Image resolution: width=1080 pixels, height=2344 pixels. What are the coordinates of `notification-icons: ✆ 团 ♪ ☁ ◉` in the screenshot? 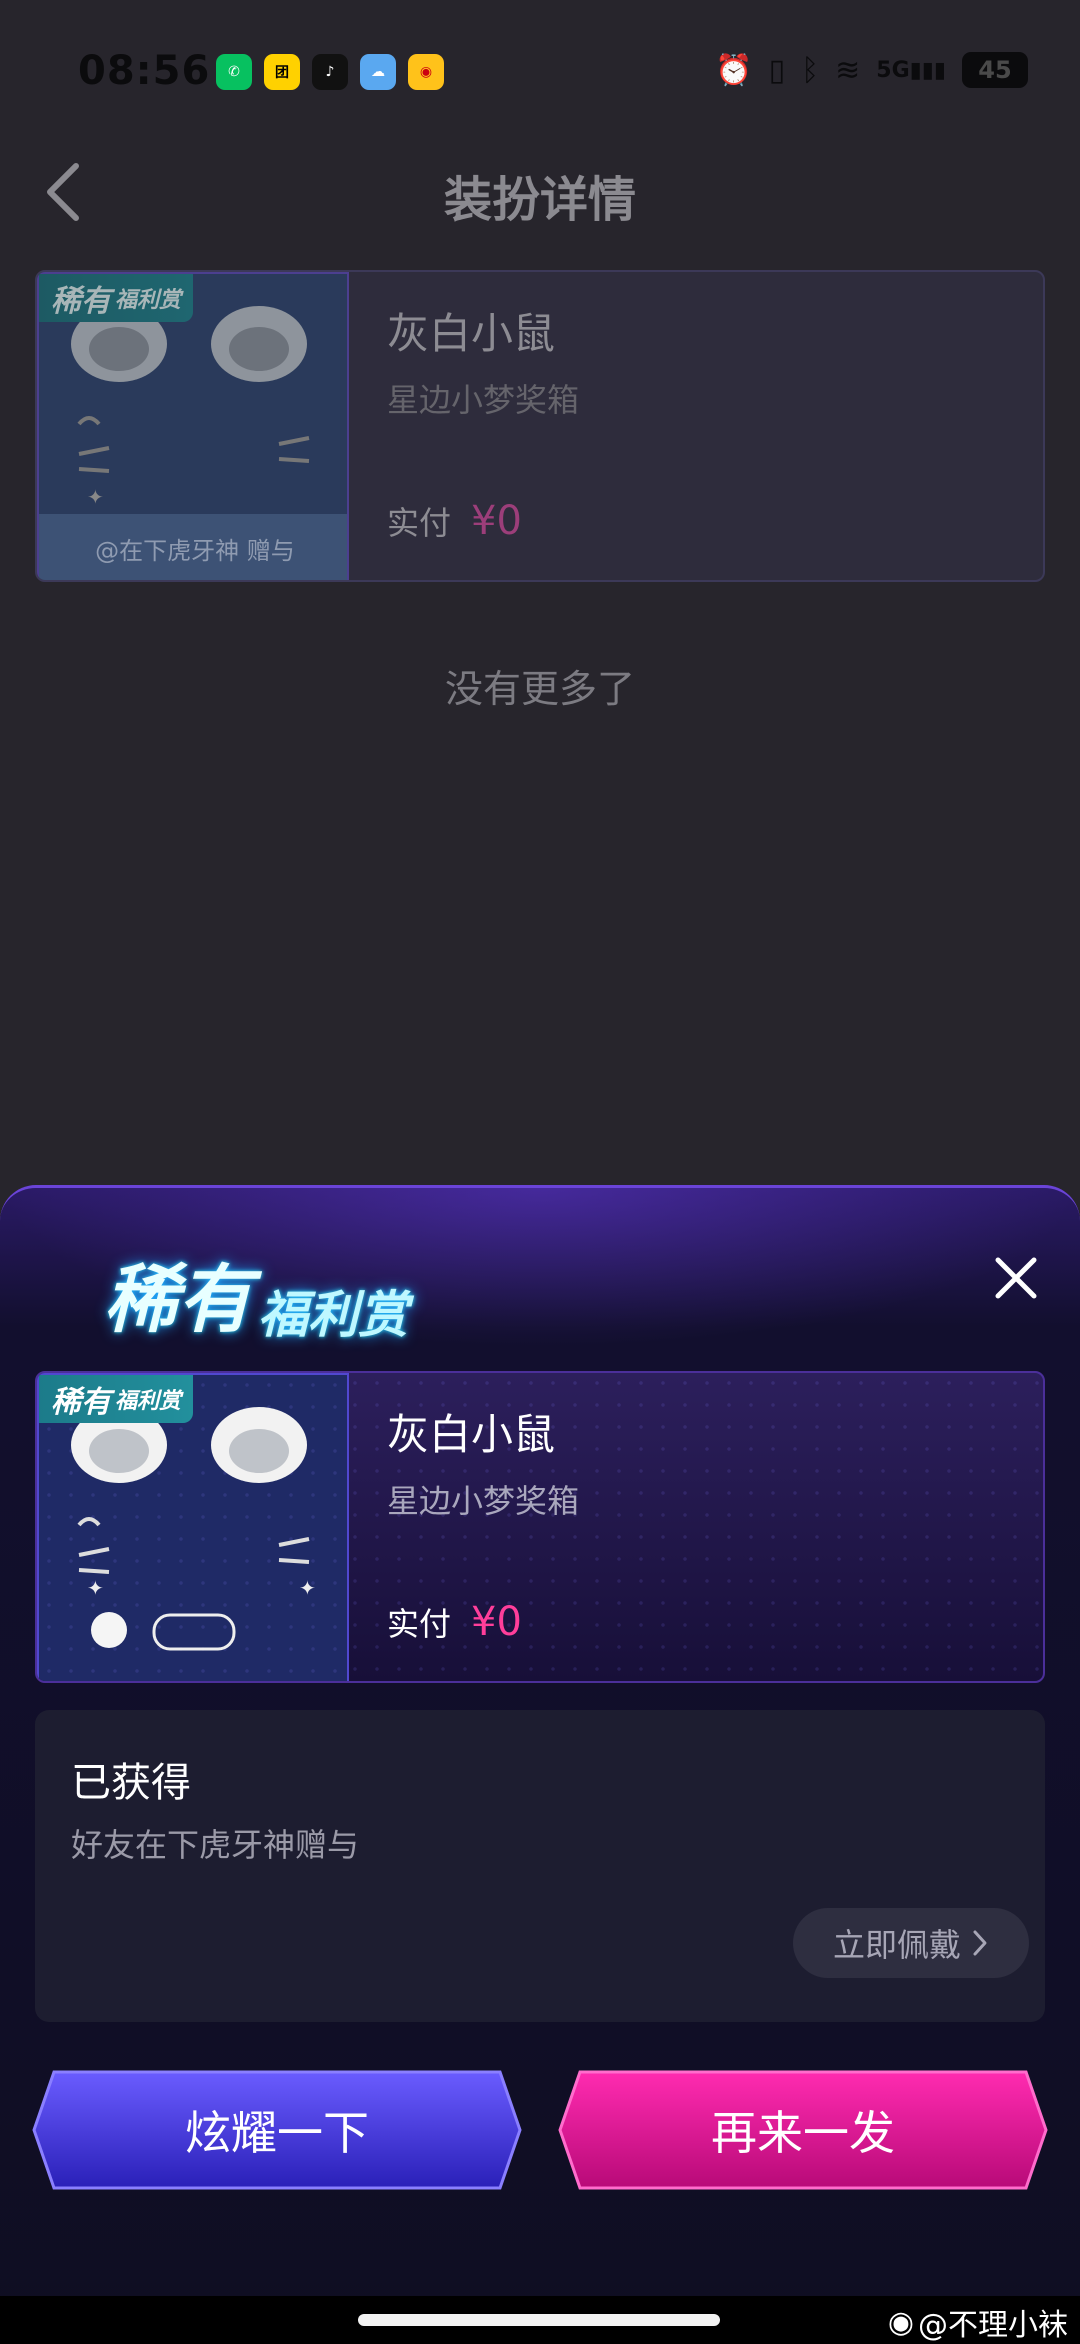 It's located at (330, 72).